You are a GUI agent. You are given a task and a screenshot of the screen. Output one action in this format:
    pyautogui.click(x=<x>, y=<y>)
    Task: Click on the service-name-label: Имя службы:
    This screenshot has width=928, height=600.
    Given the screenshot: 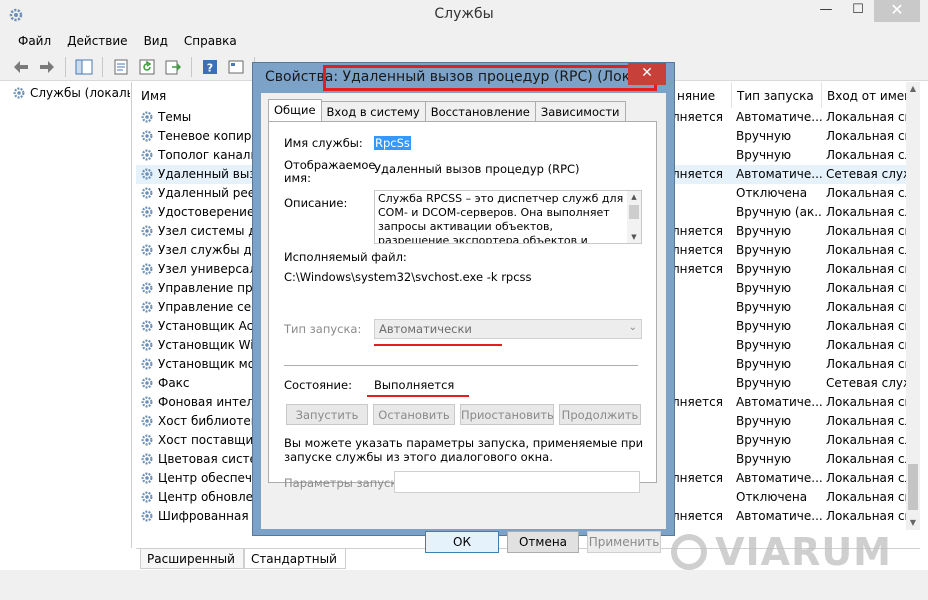 What is the action you would take?
    pyautogui.click(x=323, y=143)
    